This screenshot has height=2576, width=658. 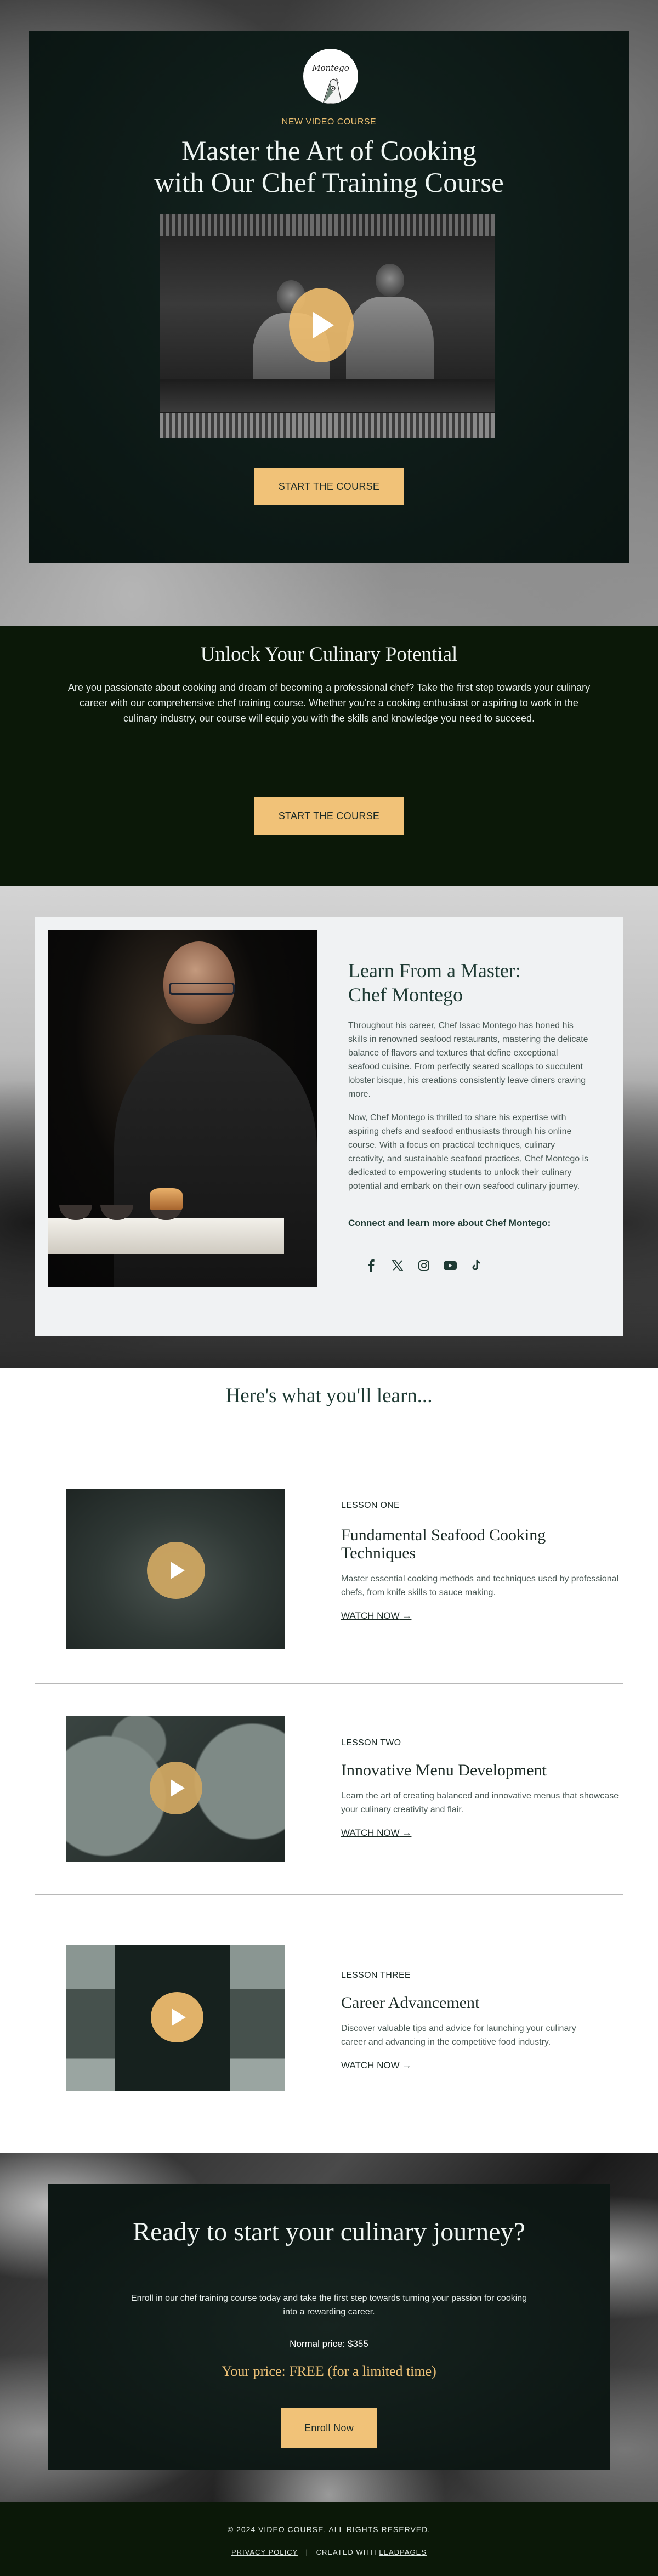 I want to click on unlock-start-course-button: START THE COURSE, so click(x=329, y=816).